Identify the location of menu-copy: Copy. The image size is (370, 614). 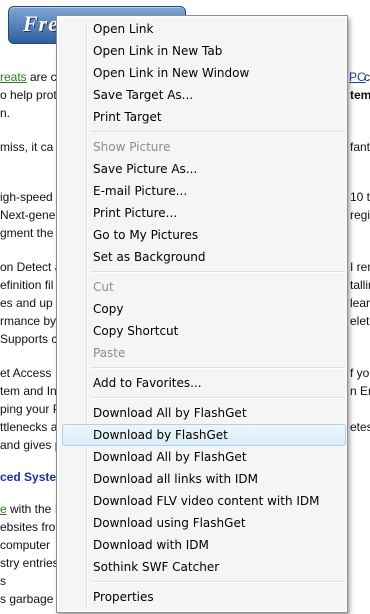
(204, 309).